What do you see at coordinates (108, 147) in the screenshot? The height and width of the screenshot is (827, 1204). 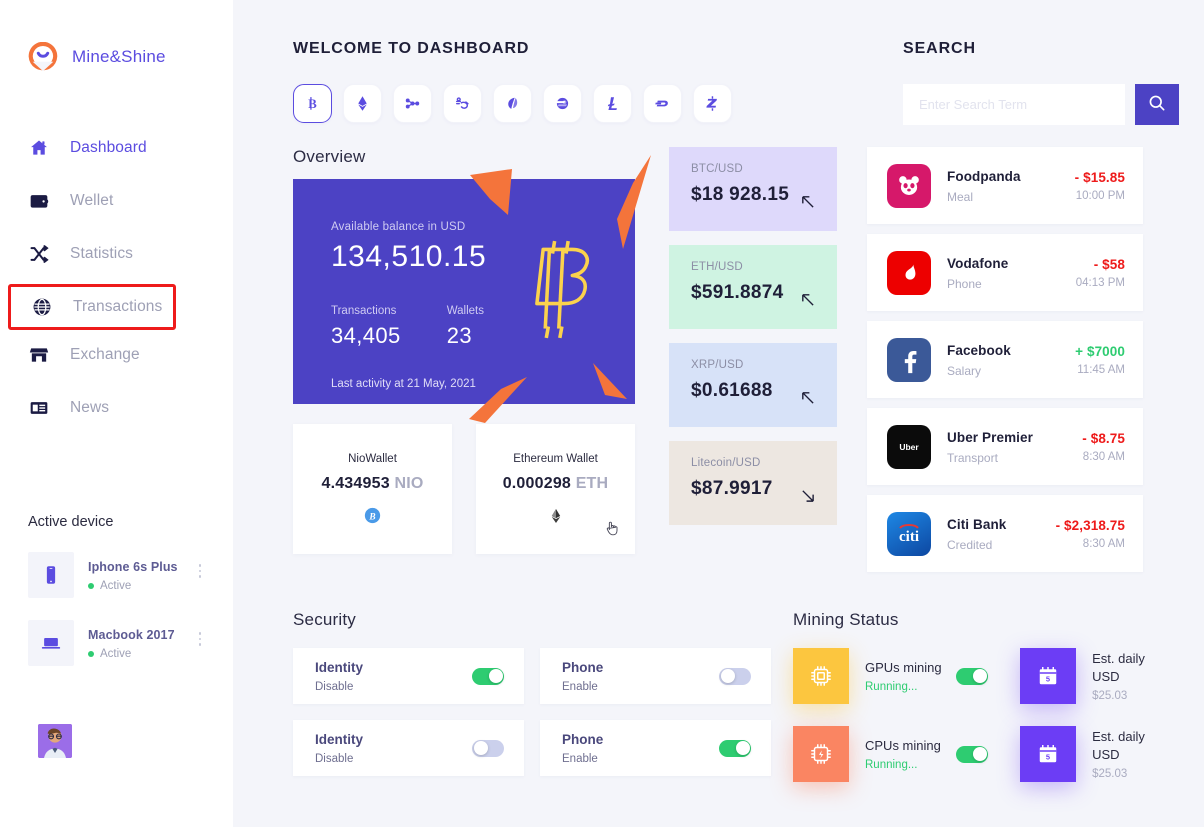 I see `sidebar-item-label: Dashboard` at bounding box center [108, 147].